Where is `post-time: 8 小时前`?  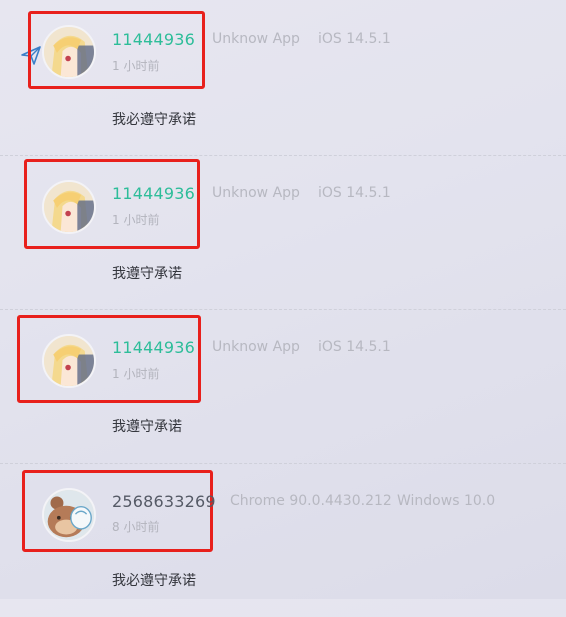 post-time: 8 小时前 is located at coordinates (136, 527).